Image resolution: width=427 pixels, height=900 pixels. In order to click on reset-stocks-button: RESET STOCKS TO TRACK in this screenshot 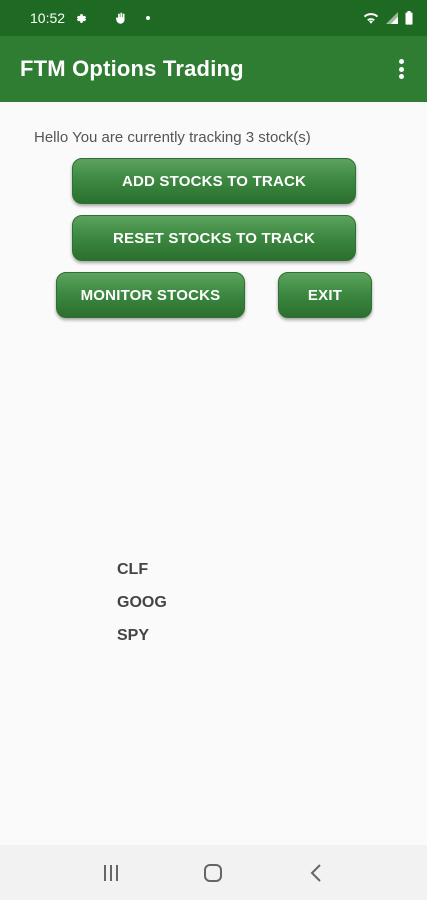, I will do `click(214, 238)`.